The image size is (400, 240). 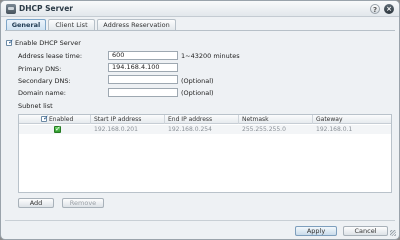 I want to click on tab-client-list: Client List, so click(x=71, y=24).